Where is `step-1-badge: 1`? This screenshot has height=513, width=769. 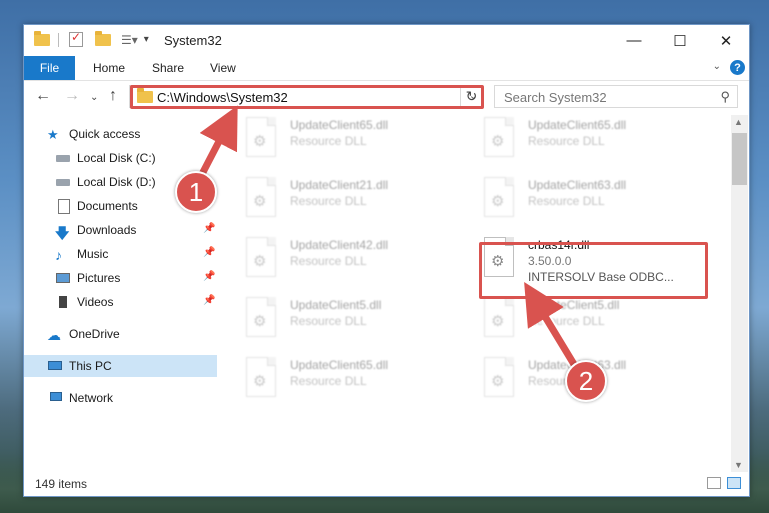 step-1-badge: 1 is located at coordinates (196, 192).